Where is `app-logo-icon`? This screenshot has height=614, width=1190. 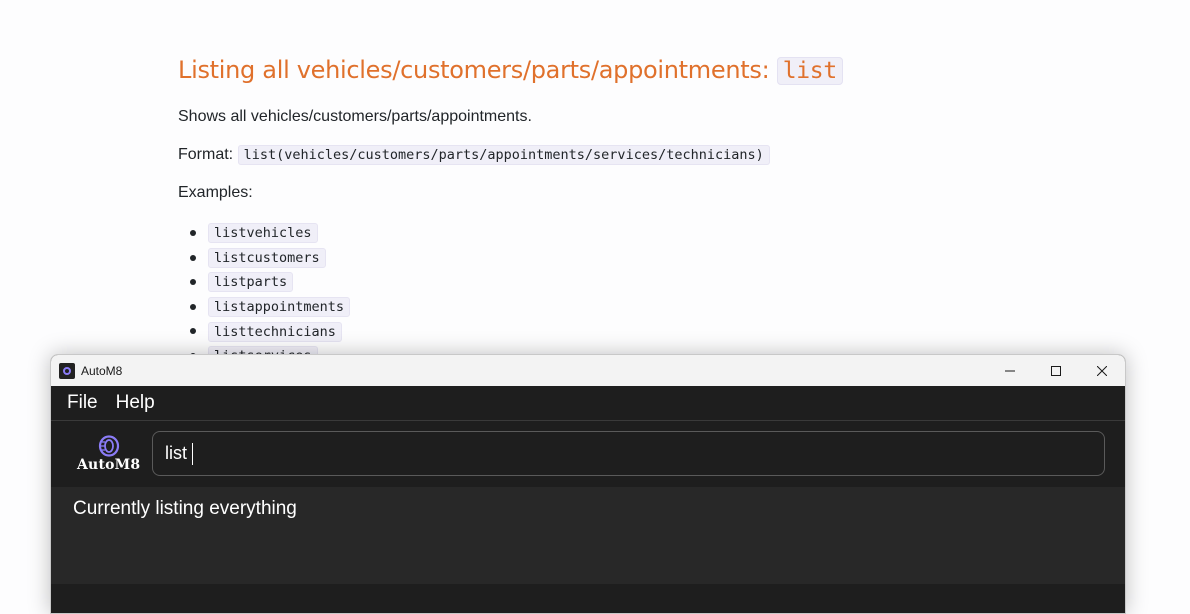
app-logo-icon is located at coordinates (67, 370).